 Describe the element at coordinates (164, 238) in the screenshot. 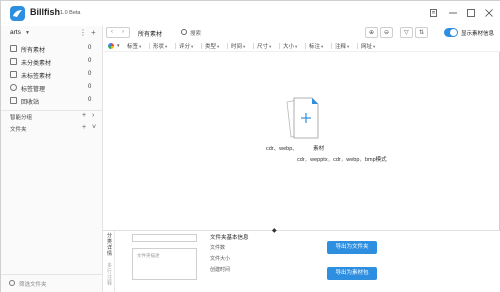

I see `folder-name-field` at that location.